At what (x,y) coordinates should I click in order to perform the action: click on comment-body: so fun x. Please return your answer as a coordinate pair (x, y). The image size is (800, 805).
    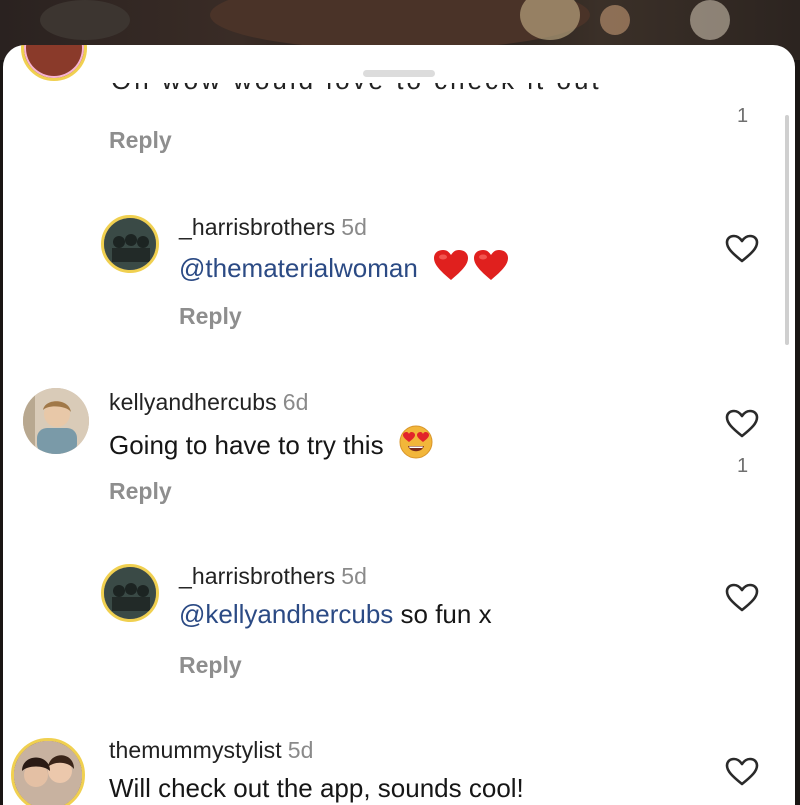
    Looking at the image, I should click on (442, 614).